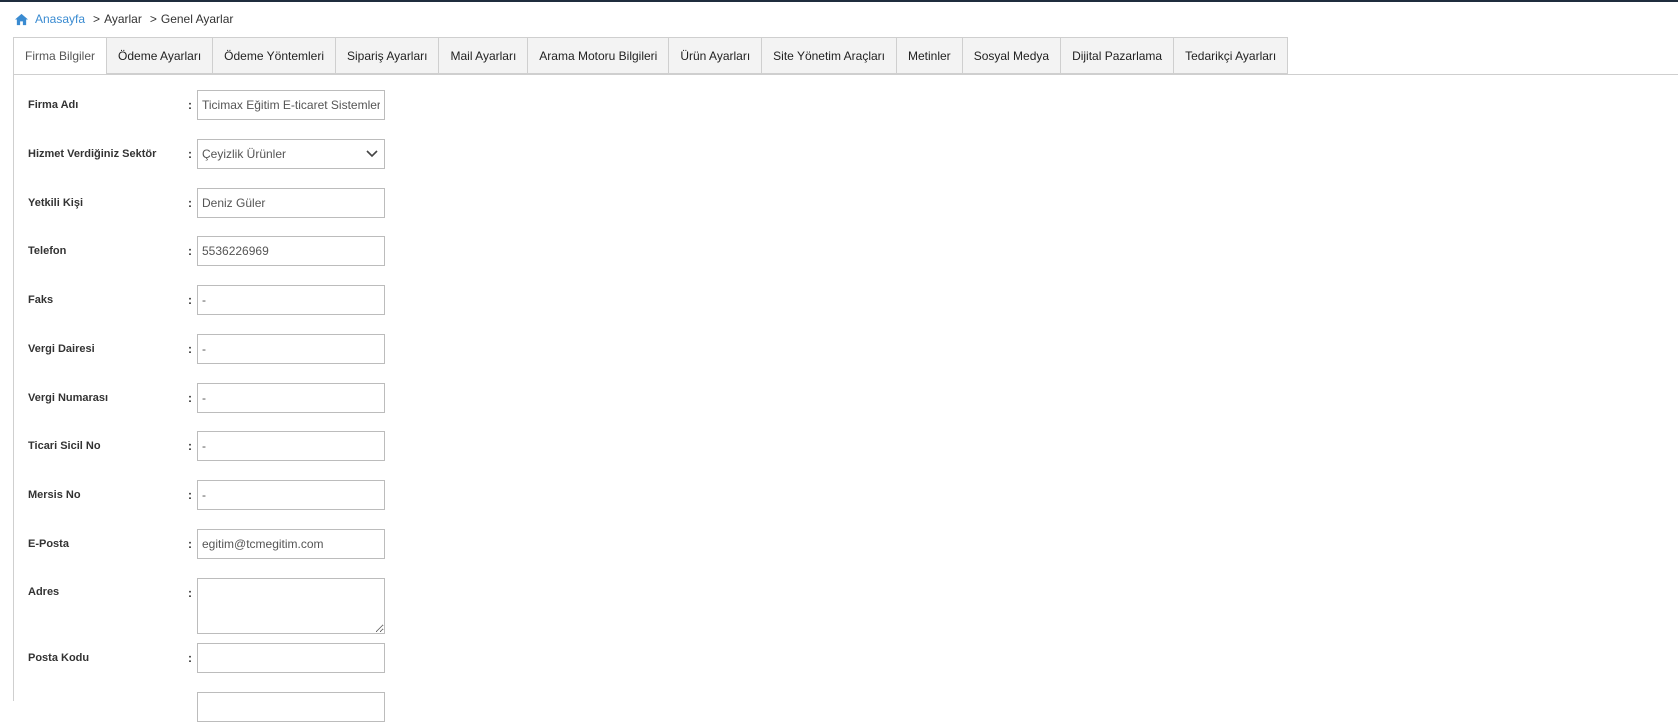 Image resolution: width=1678 pixels, height=722 pixels. What do you see at coordinates (829, 55) in the screenshot?
I see `tab-site-yonetim-araclari: Site Yönetim Araçları` at bounding box center [829, 55].